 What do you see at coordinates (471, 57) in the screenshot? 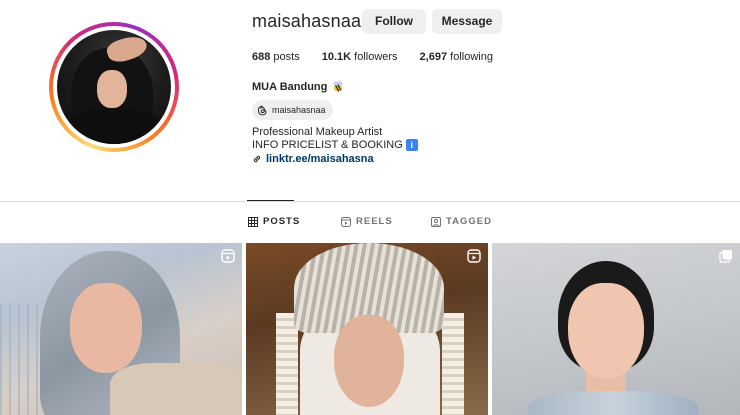
I see `following-count-label: following` at bounding box center [471, 57].